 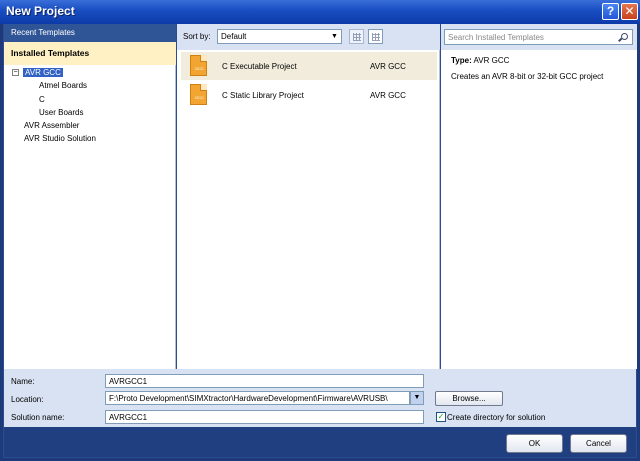 I want to click on name-field: AVRGCC1, so click(x=264, y=381).